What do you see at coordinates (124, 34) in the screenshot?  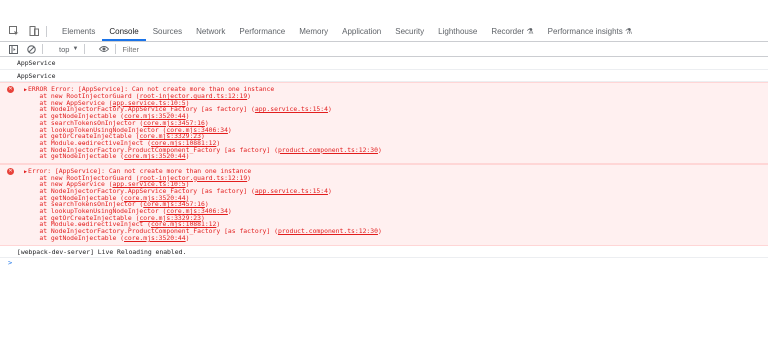 I see `tab-console: Console` at bounding box center [124, 34].